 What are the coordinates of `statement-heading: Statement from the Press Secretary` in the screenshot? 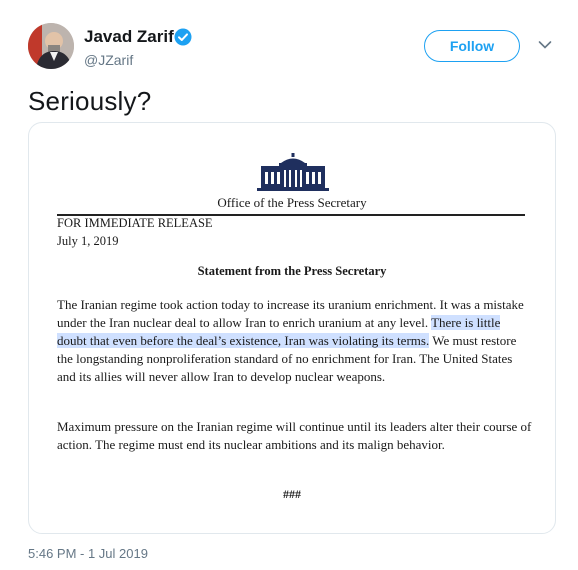 It's located at (292, 271).